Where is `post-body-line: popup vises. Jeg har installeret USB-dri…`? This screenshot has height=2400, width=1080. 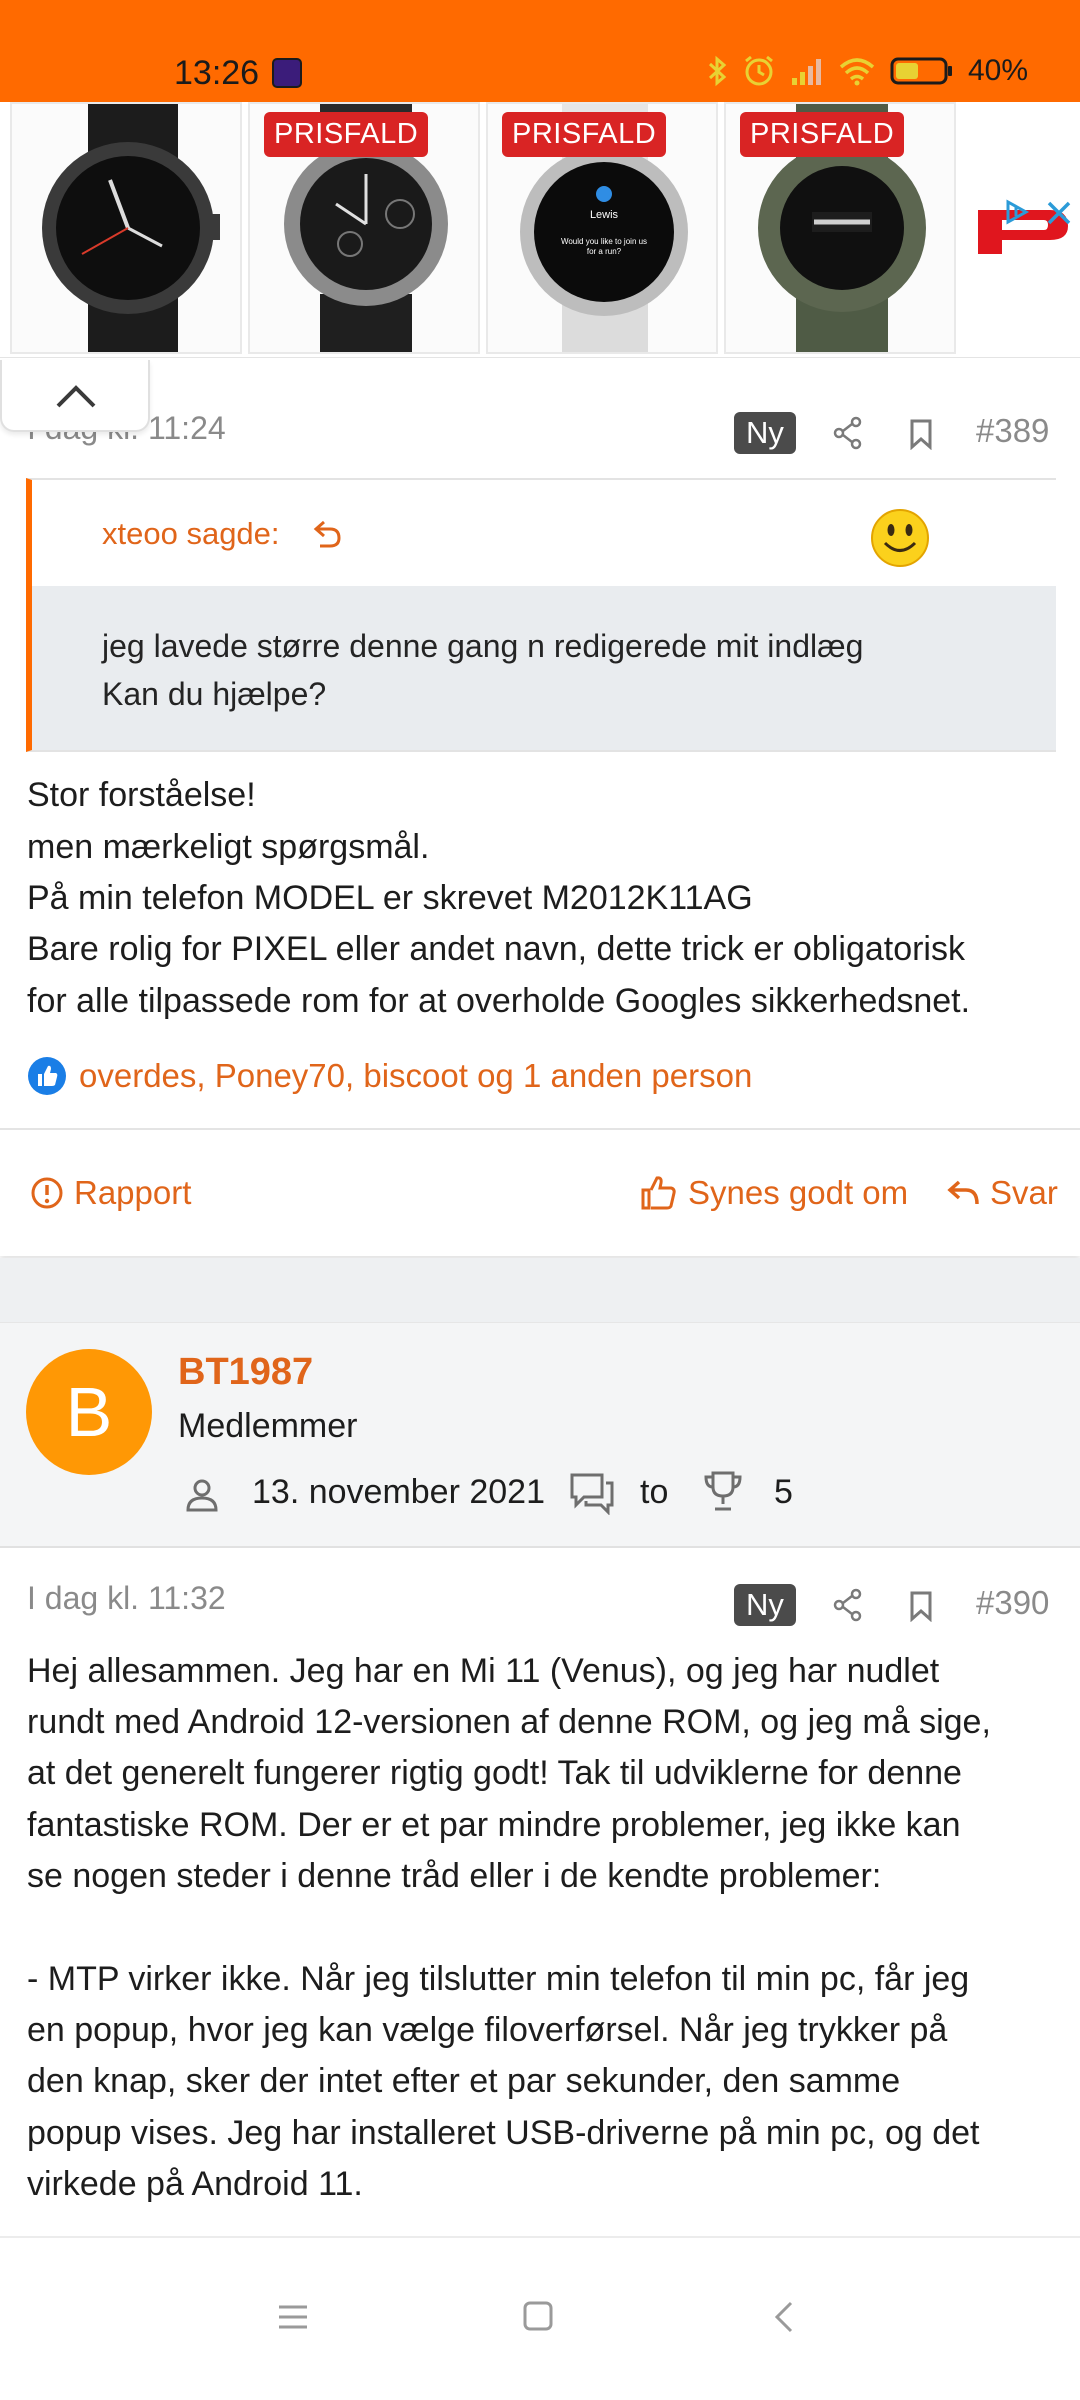
post-body-line: popup vises. Jeg har installeret USB-dri… is located at coordinates (503, 2133).